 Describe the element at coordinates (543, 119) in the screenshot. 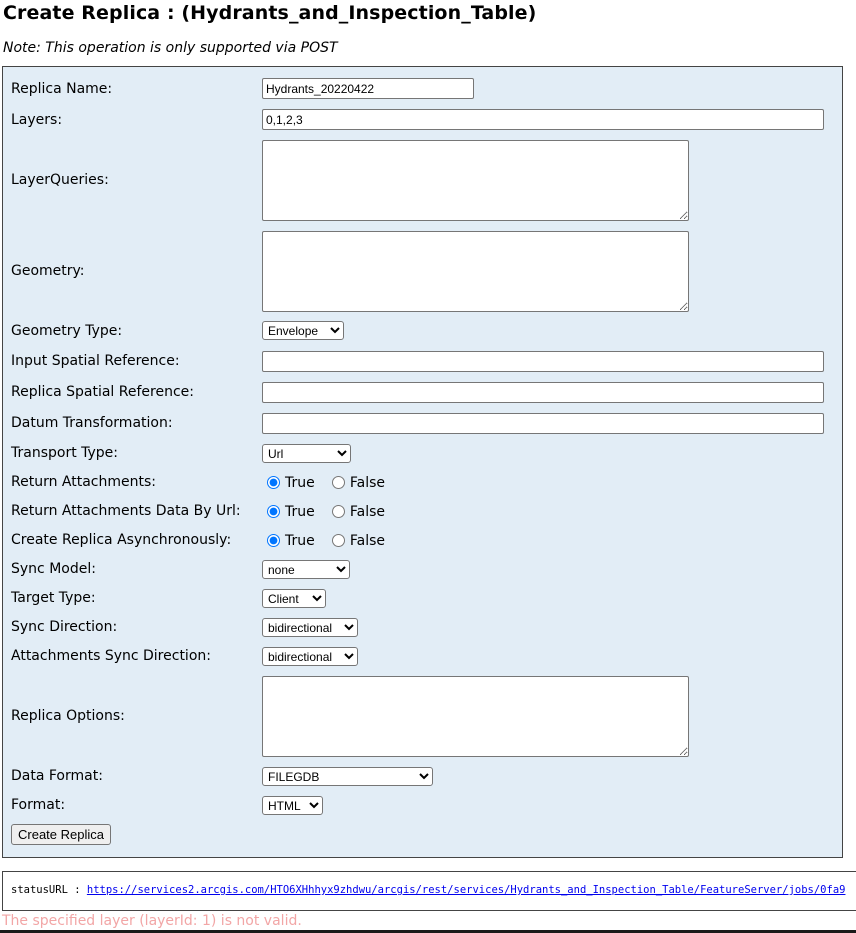

I see `layers-input` at that location.